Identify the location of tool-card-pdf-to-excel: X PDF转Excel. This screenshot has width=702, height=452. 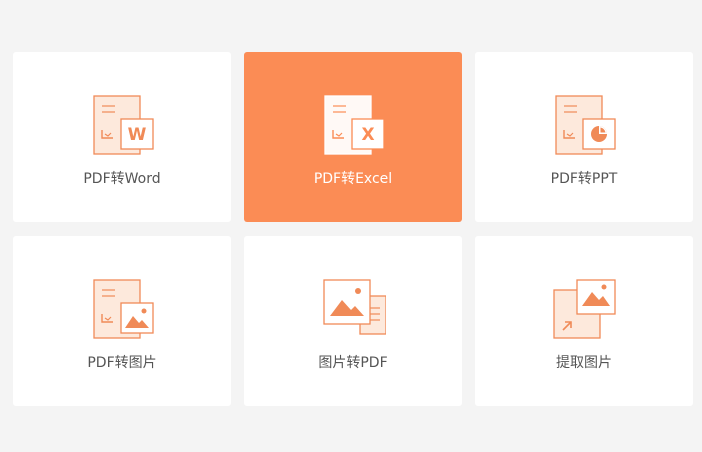
(353, 137).